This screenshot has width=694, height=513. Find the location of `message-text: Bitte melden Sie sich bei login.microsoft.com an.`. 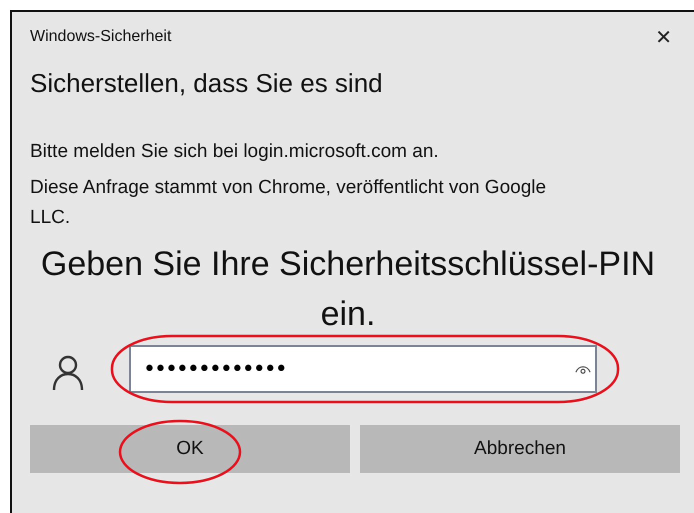

message-text: Bitte melden Sie sich bei login.microsoft.com an. is located at coordinates (235, 152).